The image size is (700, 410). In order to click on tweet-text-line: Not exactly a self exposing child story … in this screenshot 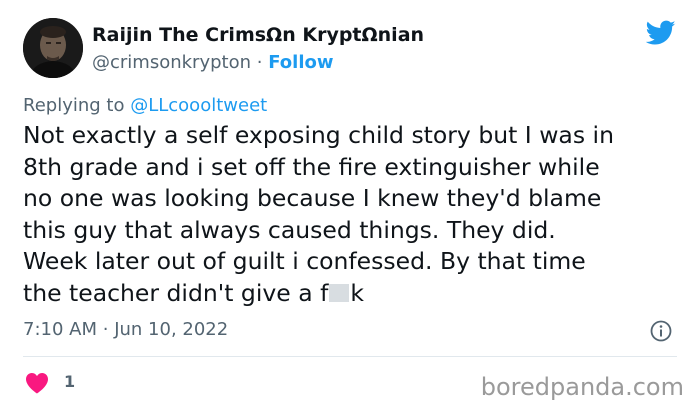, I will do `click(318, 135)`.